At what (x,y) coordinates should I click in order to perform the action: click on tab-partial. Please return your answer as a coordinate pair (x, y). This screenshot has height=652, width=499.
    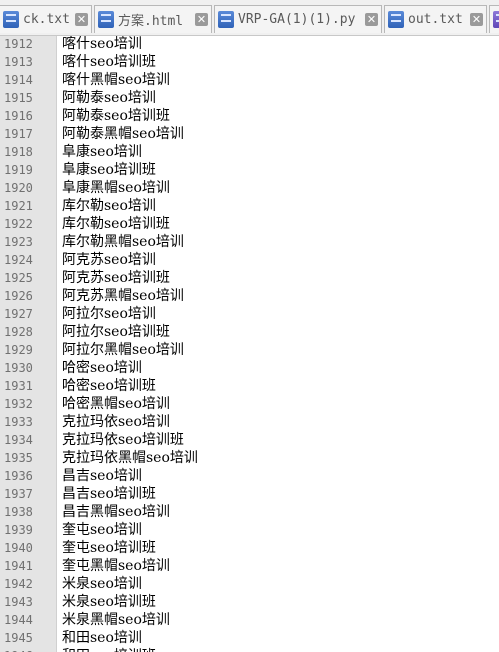
    Looking at the image, I should click on (494, 19).